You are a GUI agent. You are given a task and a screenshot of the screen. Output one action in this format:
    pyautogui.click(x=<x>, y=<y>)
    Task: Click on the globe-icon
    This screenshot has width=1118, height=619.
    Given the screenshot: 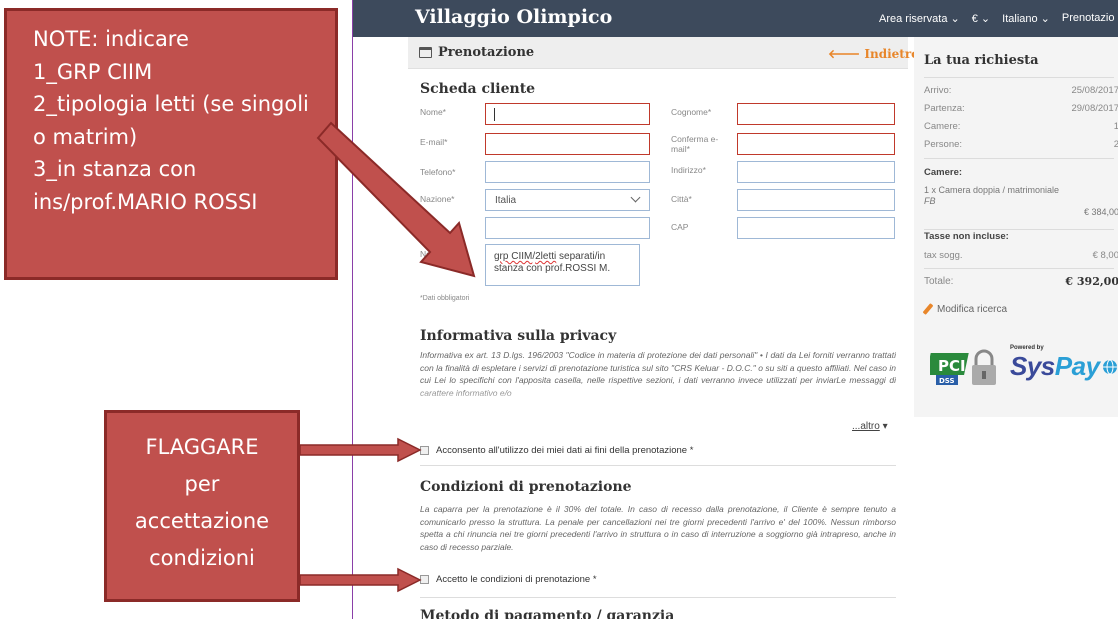 What is the action you would take?
    pyautogui.click(x=1110, y=367)
    